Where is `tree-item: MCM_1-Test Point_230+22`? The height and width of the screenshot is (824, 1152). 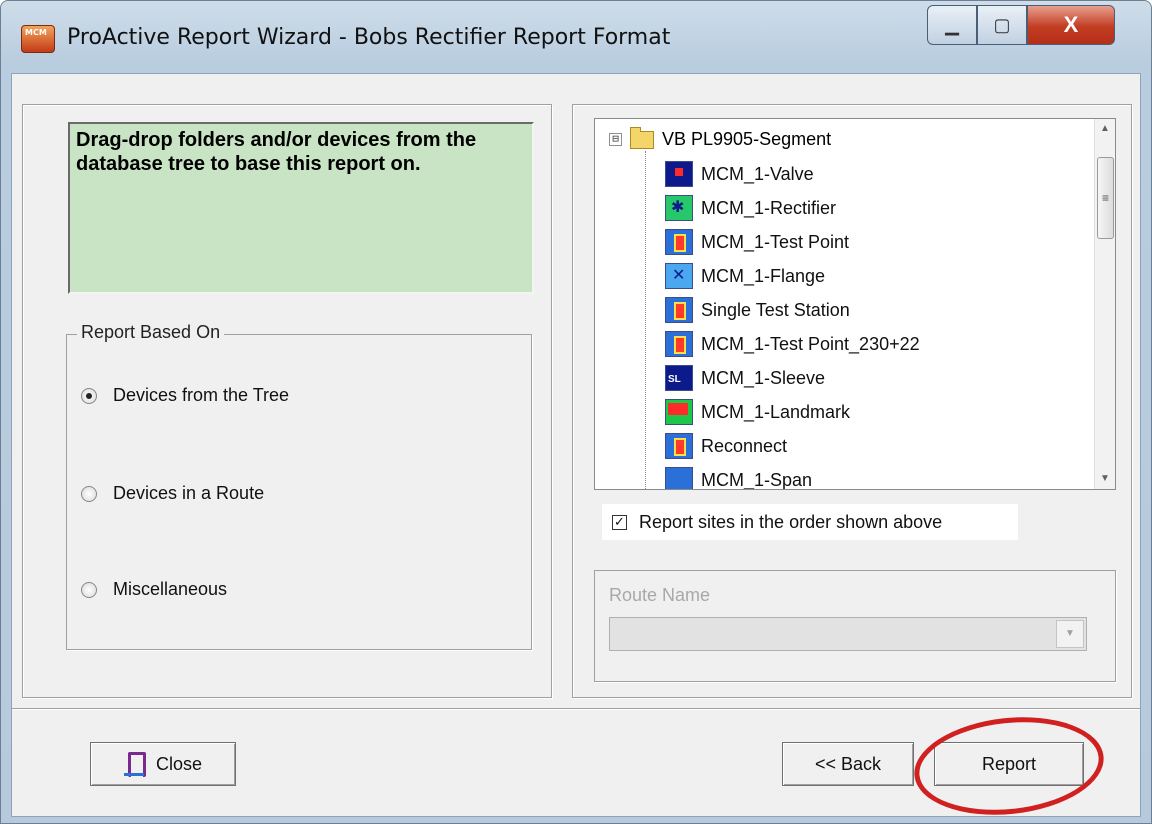 tree-item: MCM_1-Test Point_230+22 is located at coordinates (792, 344).